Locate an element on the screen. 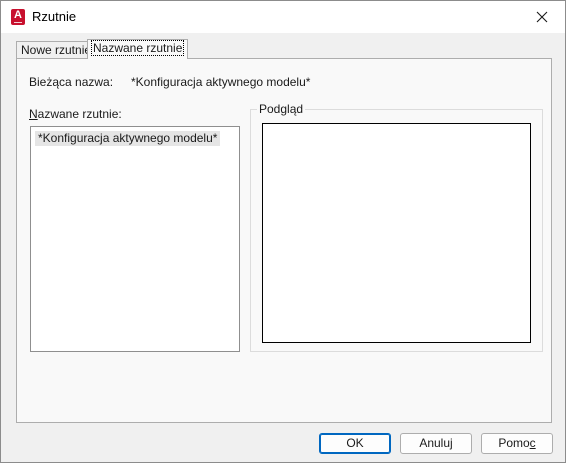 The width and height of the screenshot is (566, 463). help-button-label: Pomo is located at coordinates (514, 443).